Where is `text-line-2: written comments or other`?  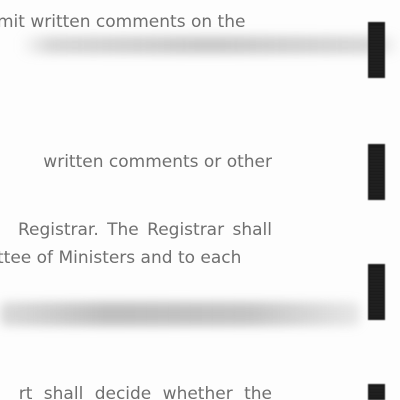 text-line-2: written comments or other is located at coordinates (136, 162).